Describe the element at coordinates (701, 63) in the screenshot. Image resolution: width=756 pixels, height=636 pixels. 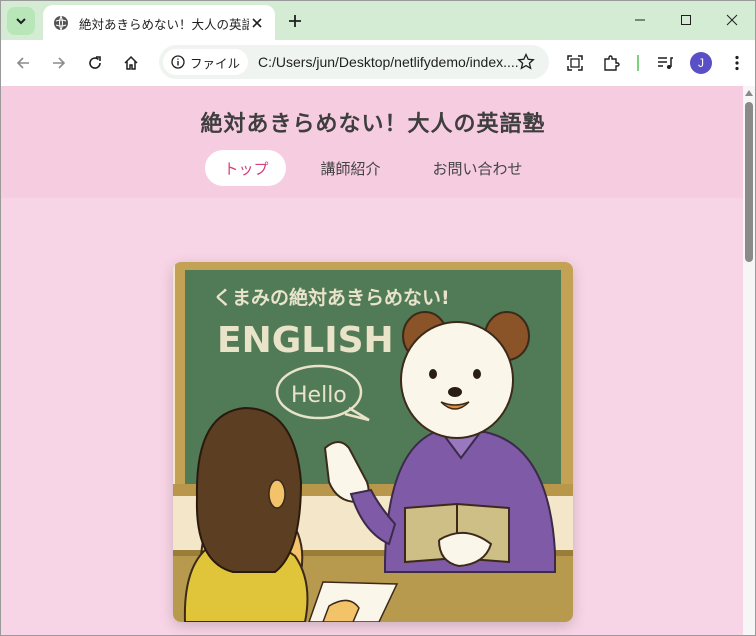
I see `profile-avatar: J` at that location.